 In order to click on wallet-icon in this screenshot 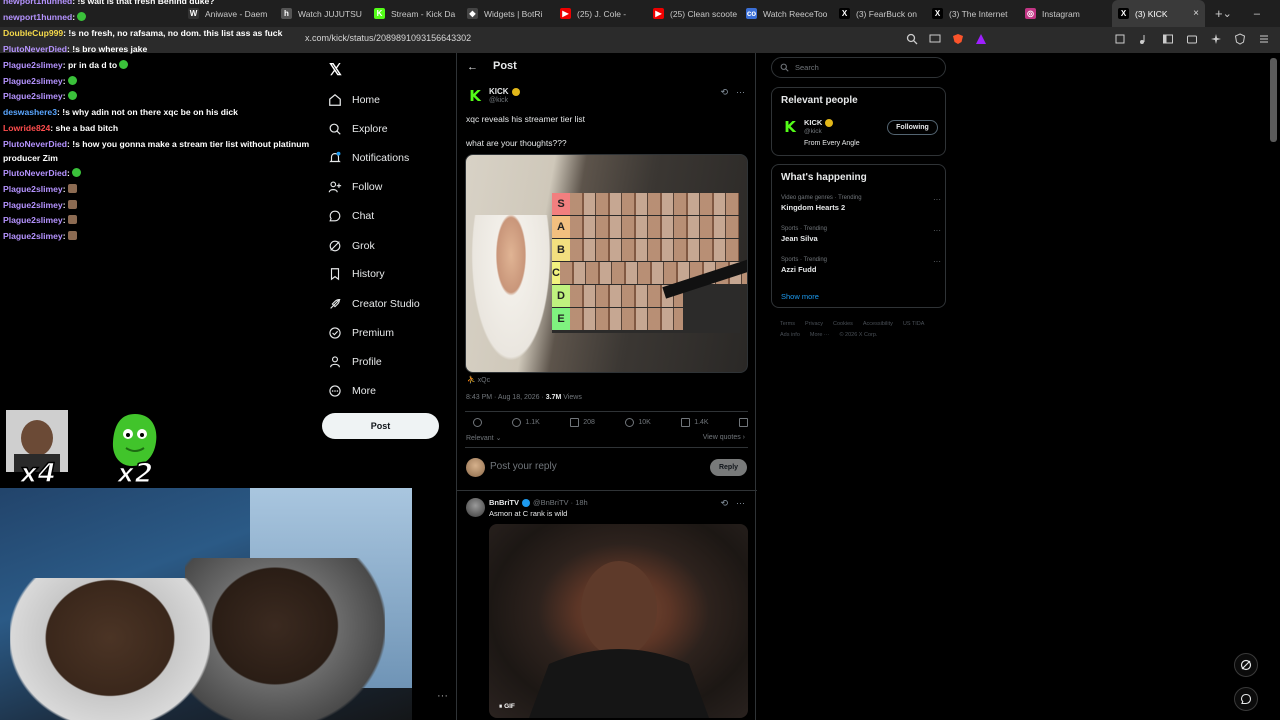, I will do `click(1192, 38)`.